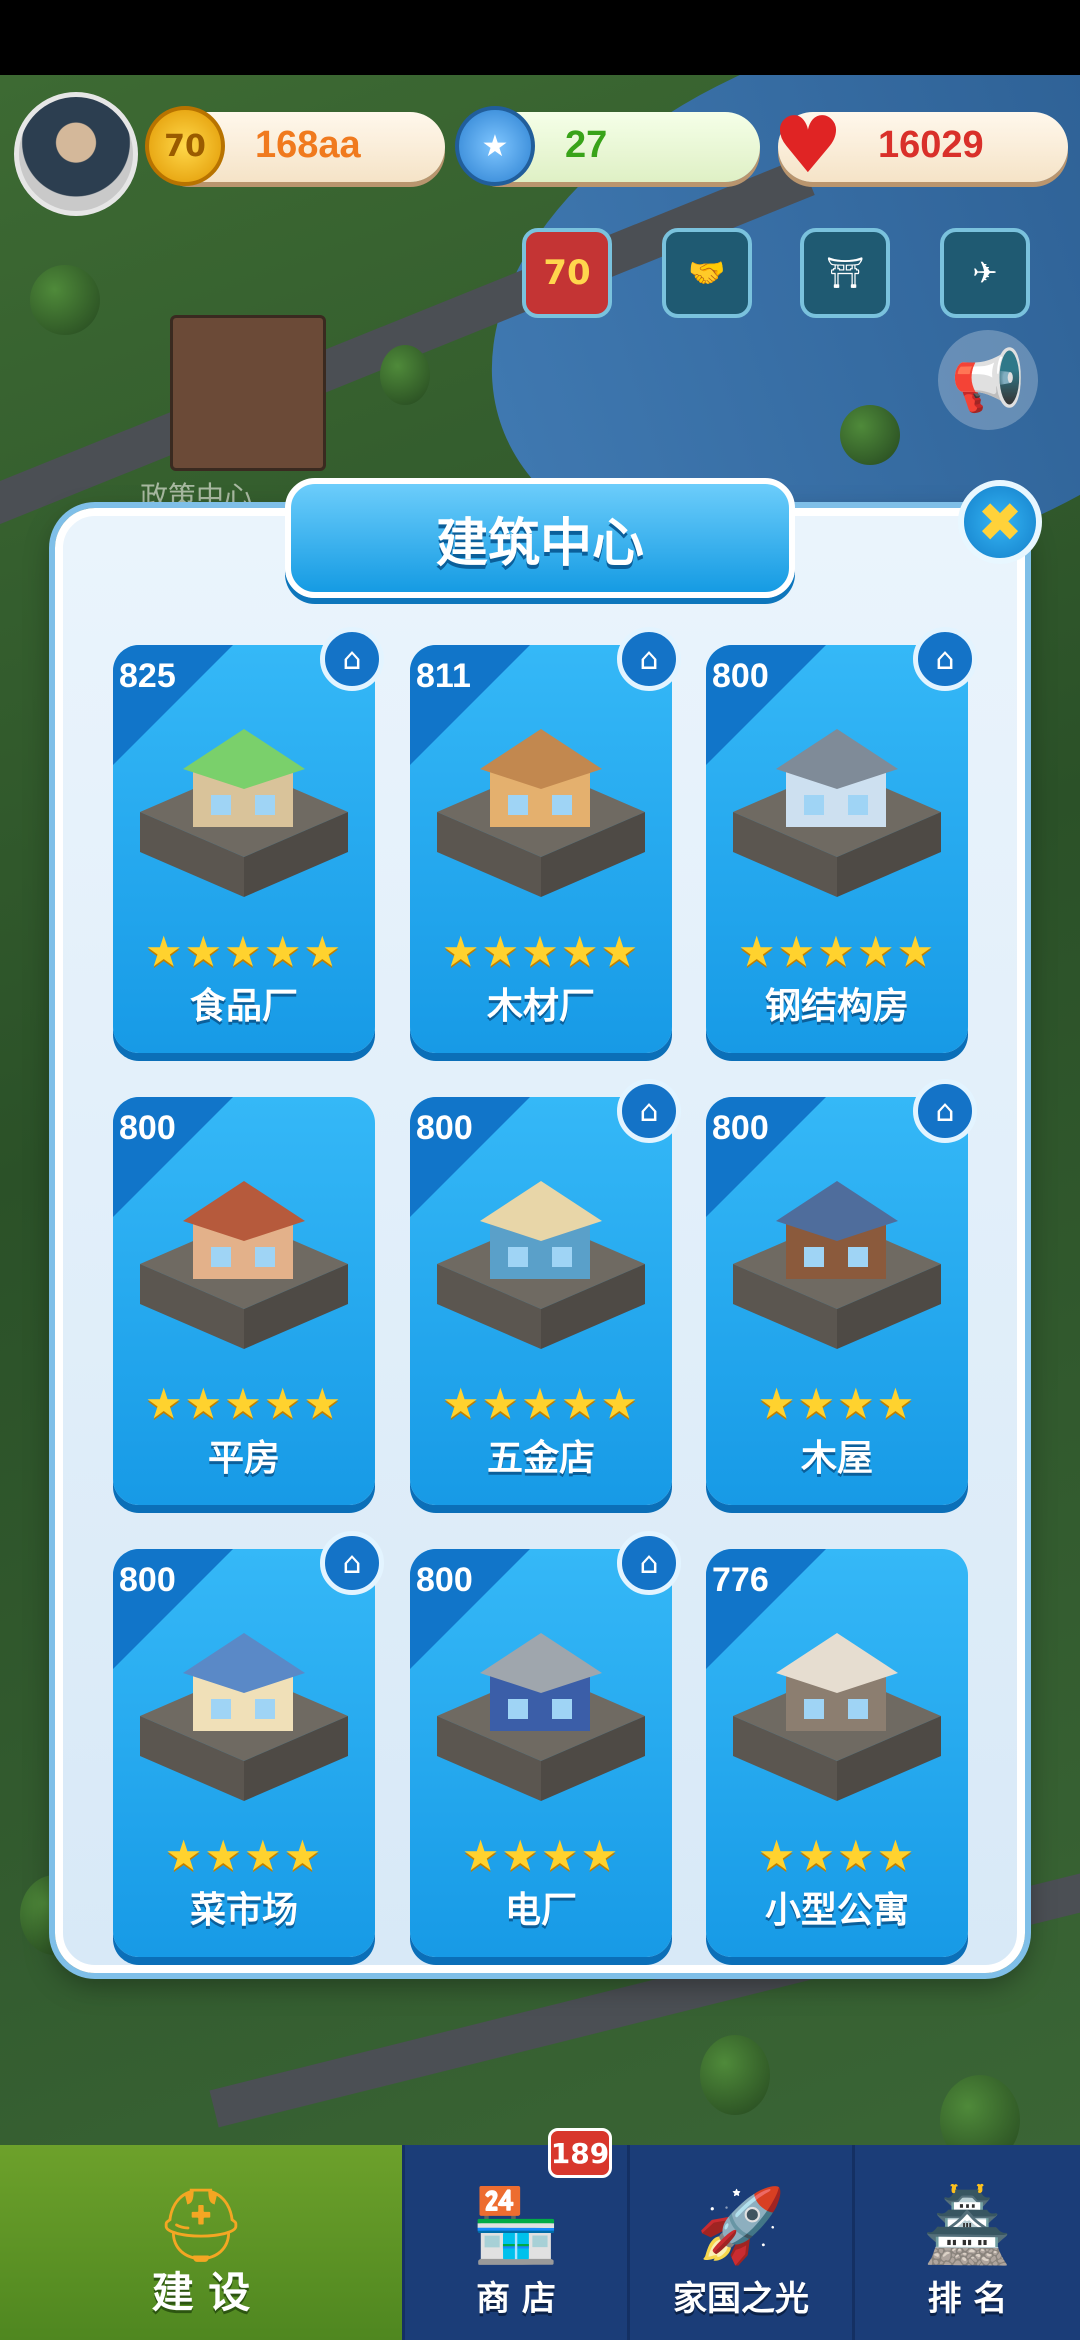 Image resolution: width=1080 pixels, height=2340 pixels. Describe the element at coordinates (185, 146) in the screenshot. I see `coin-icon: 70` at that location.